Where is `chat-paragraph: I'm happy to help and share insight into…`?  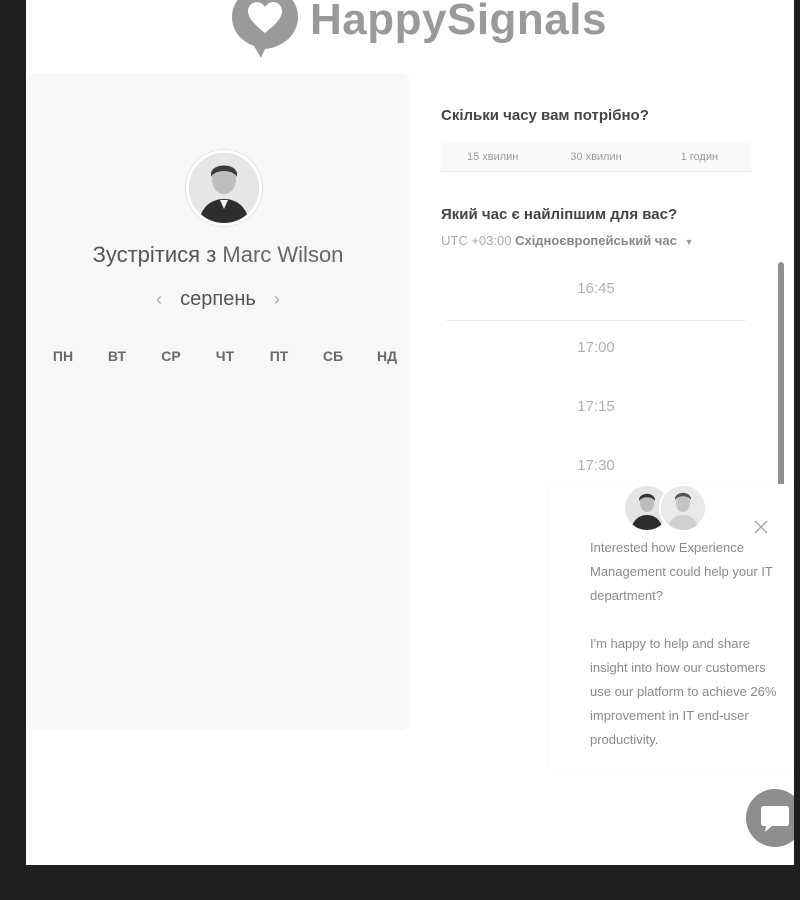
chat-paragraph: I'm happy to help and share insight into… is located at coordinates (683, 691).